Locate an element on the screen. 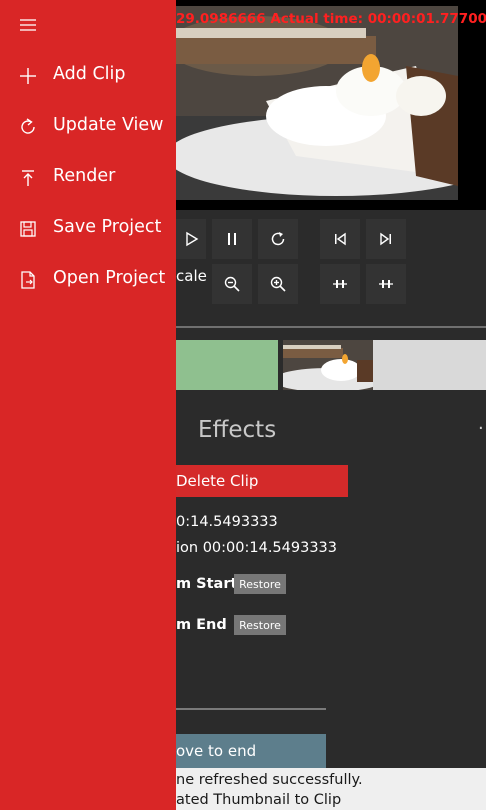  skip-to-start-button is located at coordinates (340, 239).